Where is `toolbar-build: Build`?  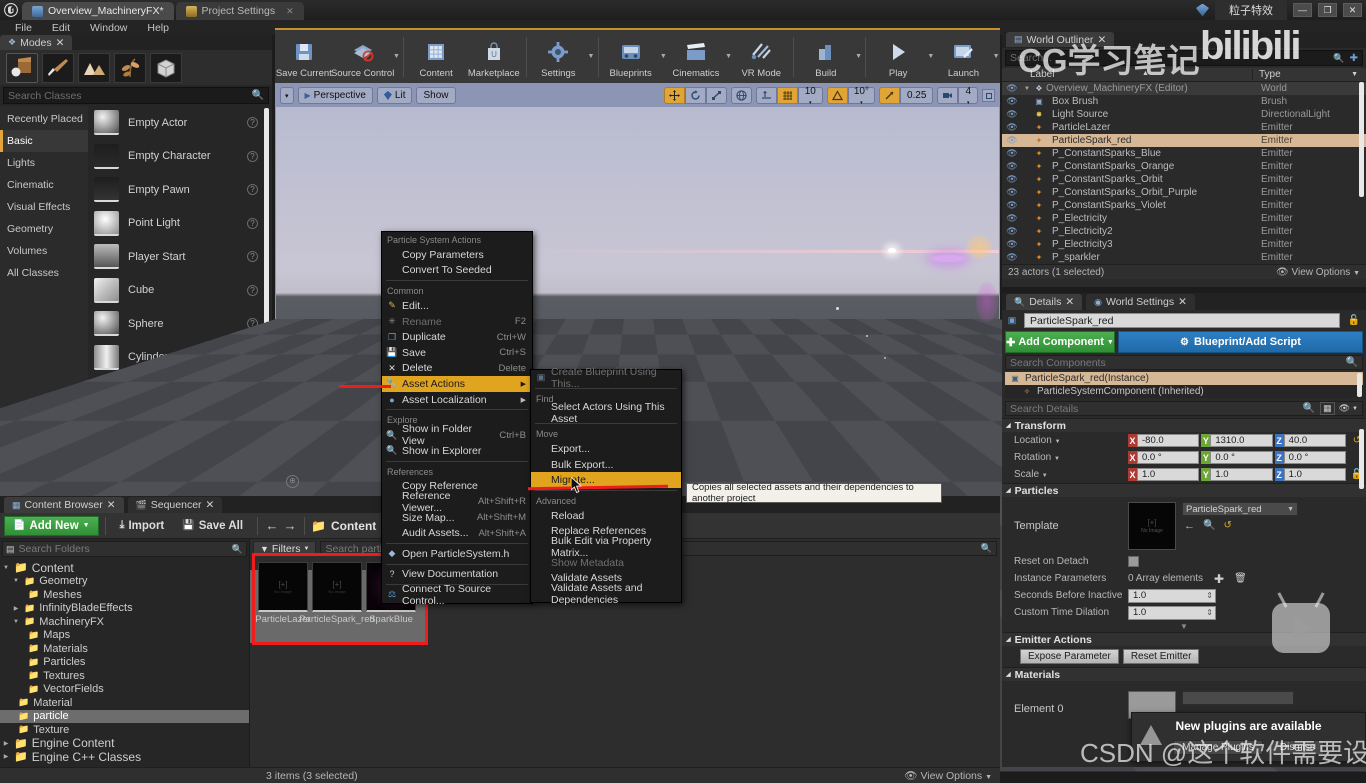 toolbar-build: Build is located at coordinates (826, 56).